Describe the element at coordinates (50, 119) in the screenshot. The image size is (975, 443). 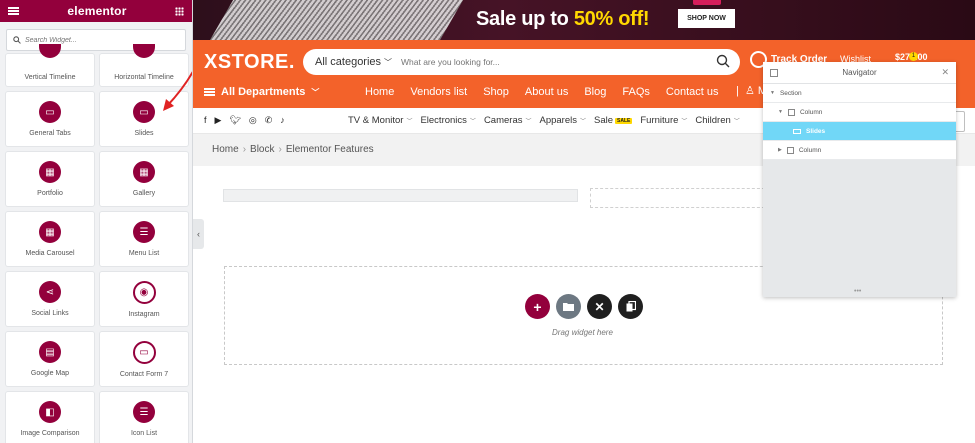
I see `widget-card: ▭ General Tabs` at that location.